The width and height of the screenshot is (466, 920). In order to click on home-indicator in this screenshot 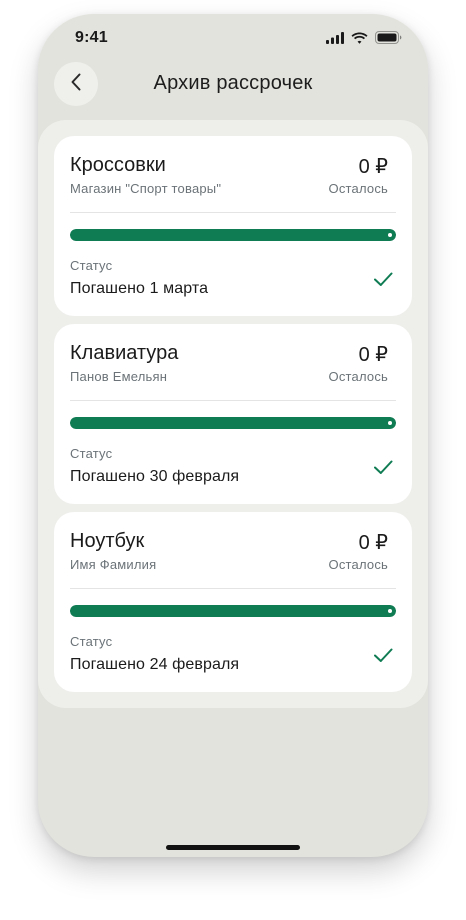, I will do `click(233, 847)`.